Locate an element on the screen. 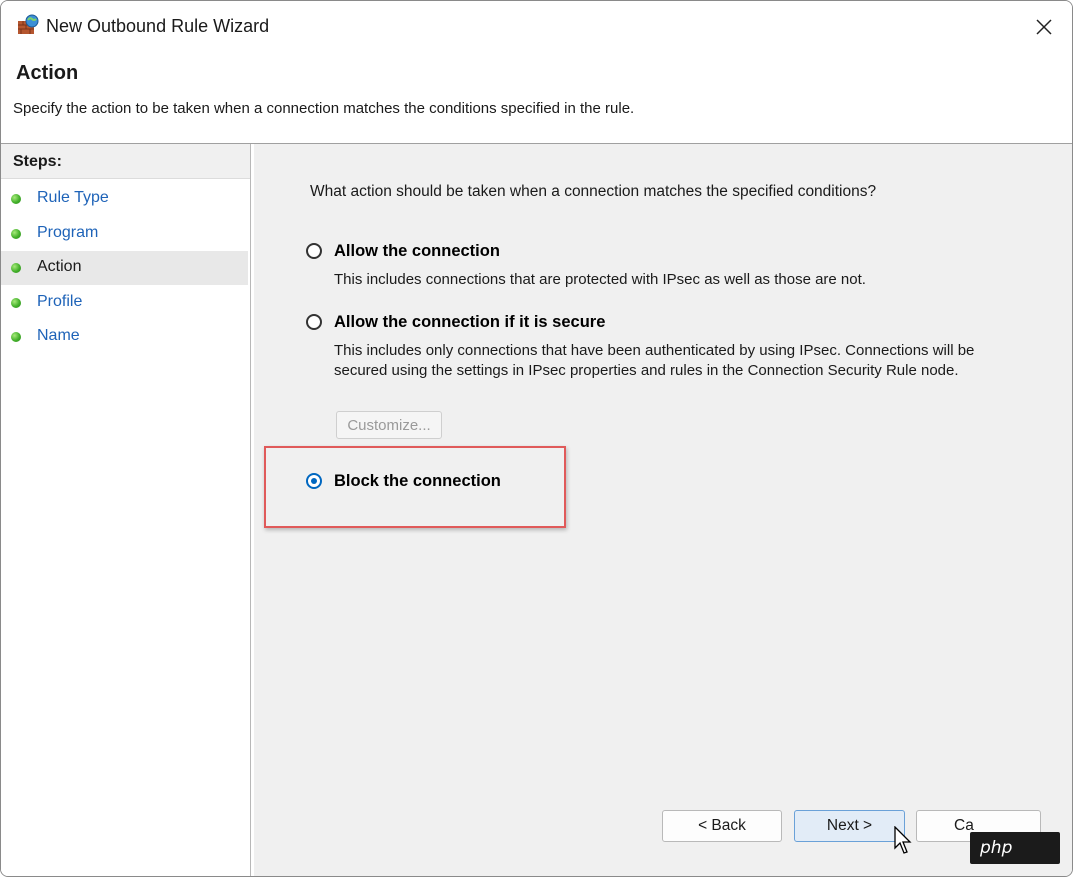 The width and height of the screenshot is (1073, 877). step-label: Name is located at coordinates (58, 336).